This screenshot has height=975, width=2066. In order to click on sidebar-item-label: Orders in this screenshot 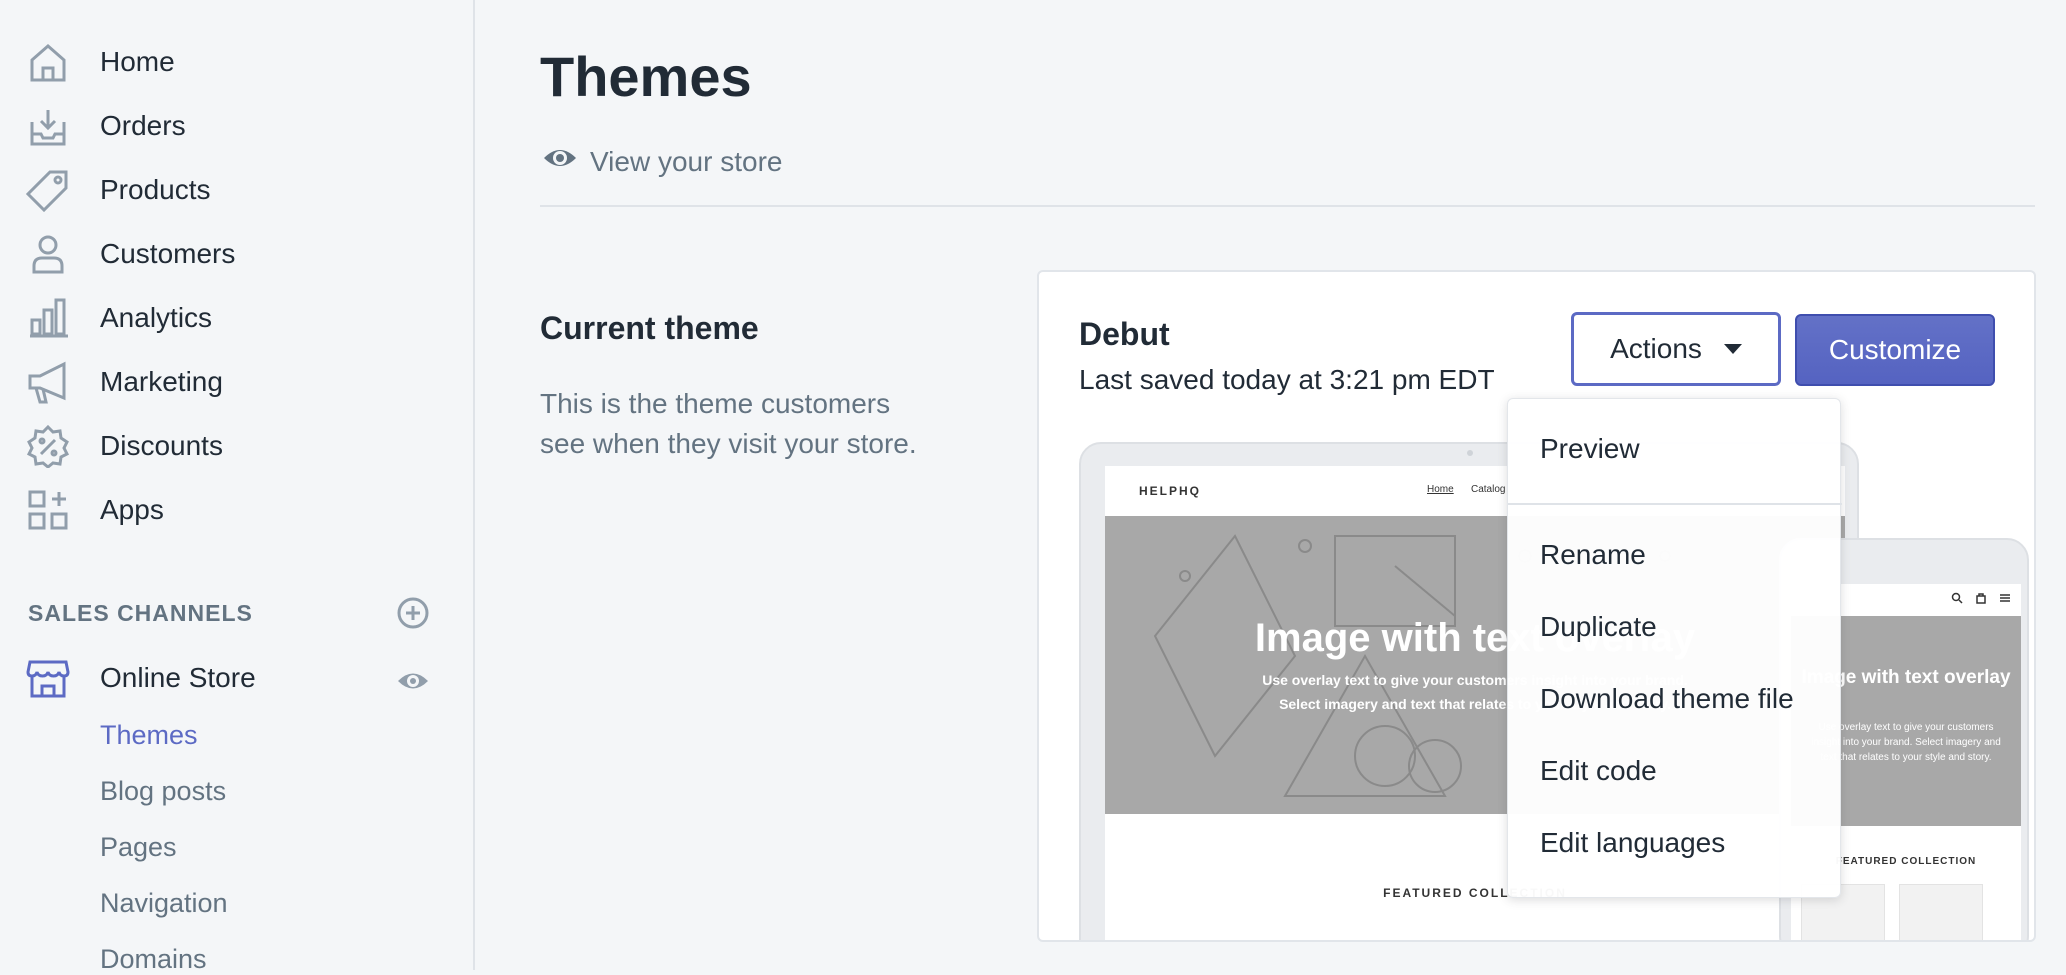, I will do `click(143, 125)`.